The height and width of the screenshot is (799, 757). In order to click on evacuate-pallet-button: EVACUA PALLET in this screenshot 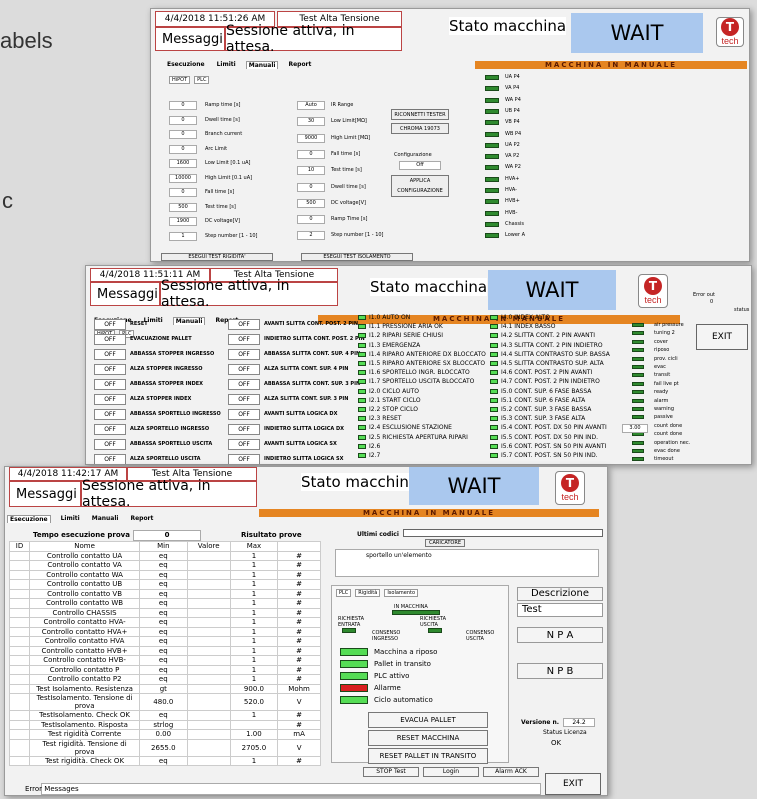, I will do `click(428, 720)`.